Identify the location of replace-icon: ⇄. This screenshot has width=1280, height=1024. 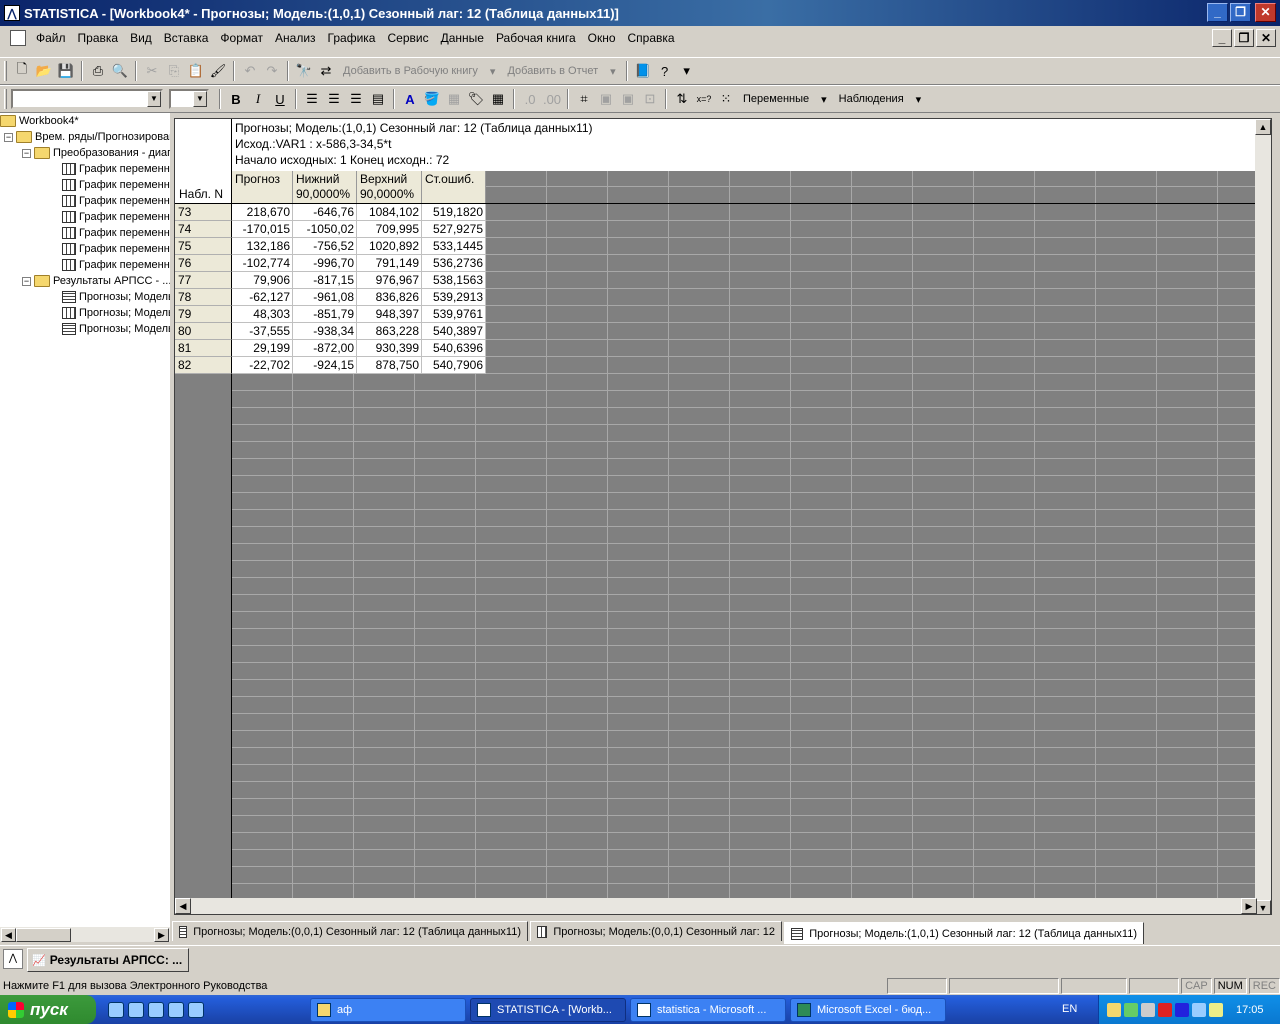
(326, 71).